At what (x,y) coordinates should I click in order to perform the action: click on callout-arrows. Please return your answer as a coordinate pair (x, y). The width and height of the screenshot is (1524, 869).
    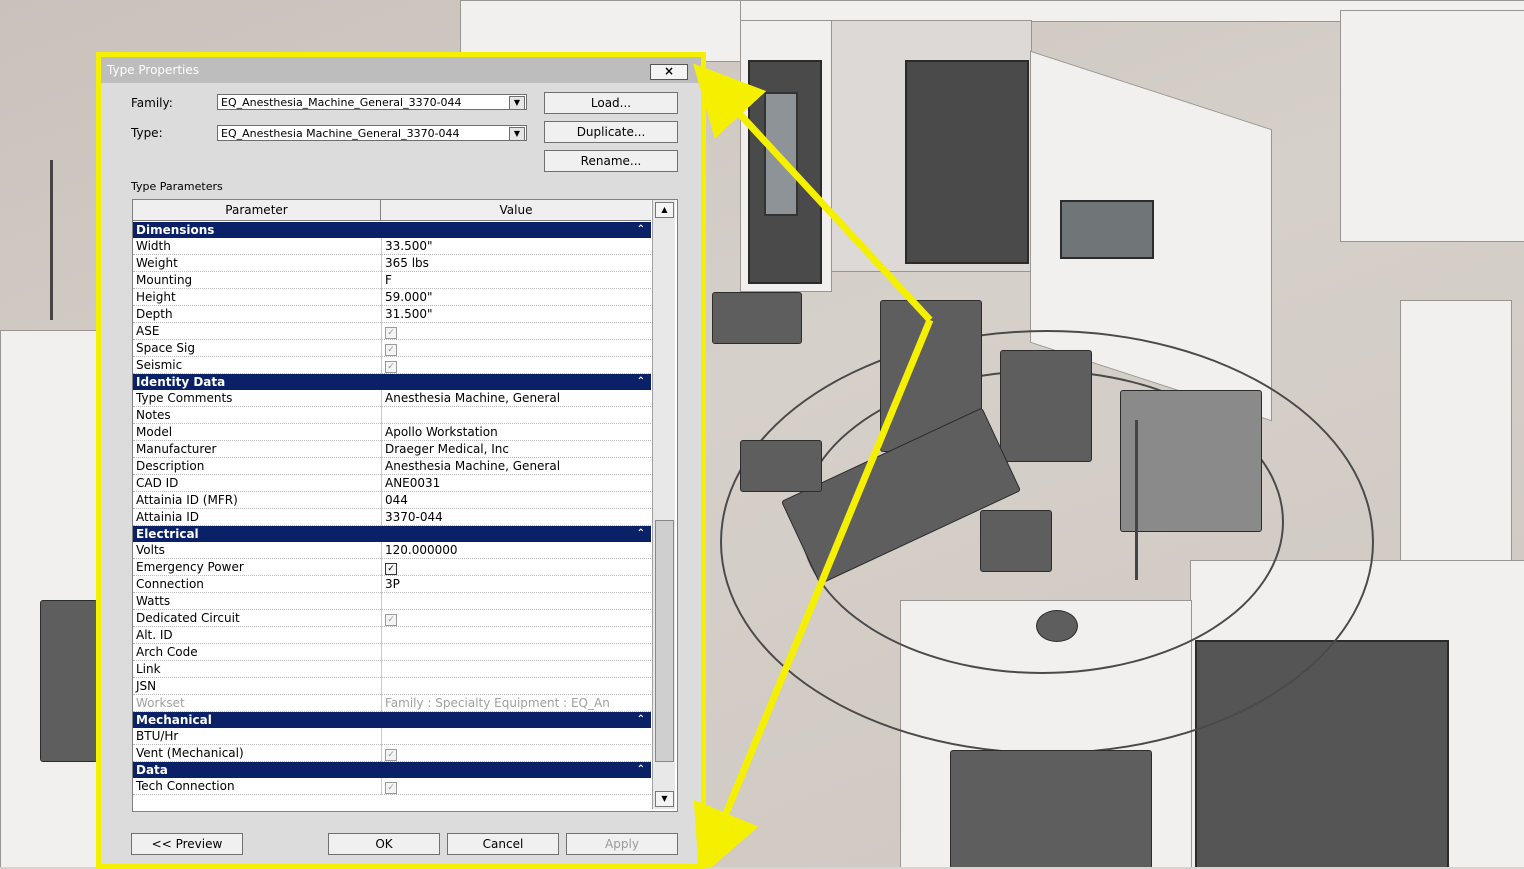
    Looking at the image, I should click on (813, 465).